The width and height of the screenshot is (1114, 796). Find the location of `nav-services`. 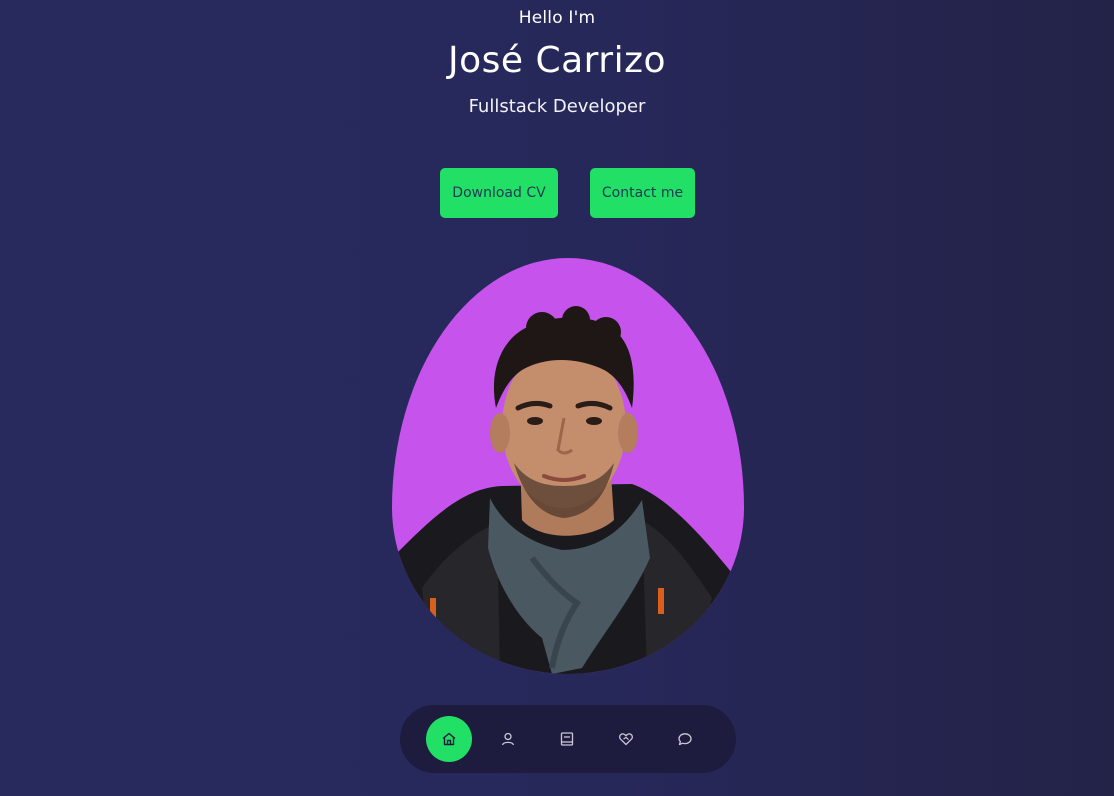

nav-services is located at coordinates (626, 739).